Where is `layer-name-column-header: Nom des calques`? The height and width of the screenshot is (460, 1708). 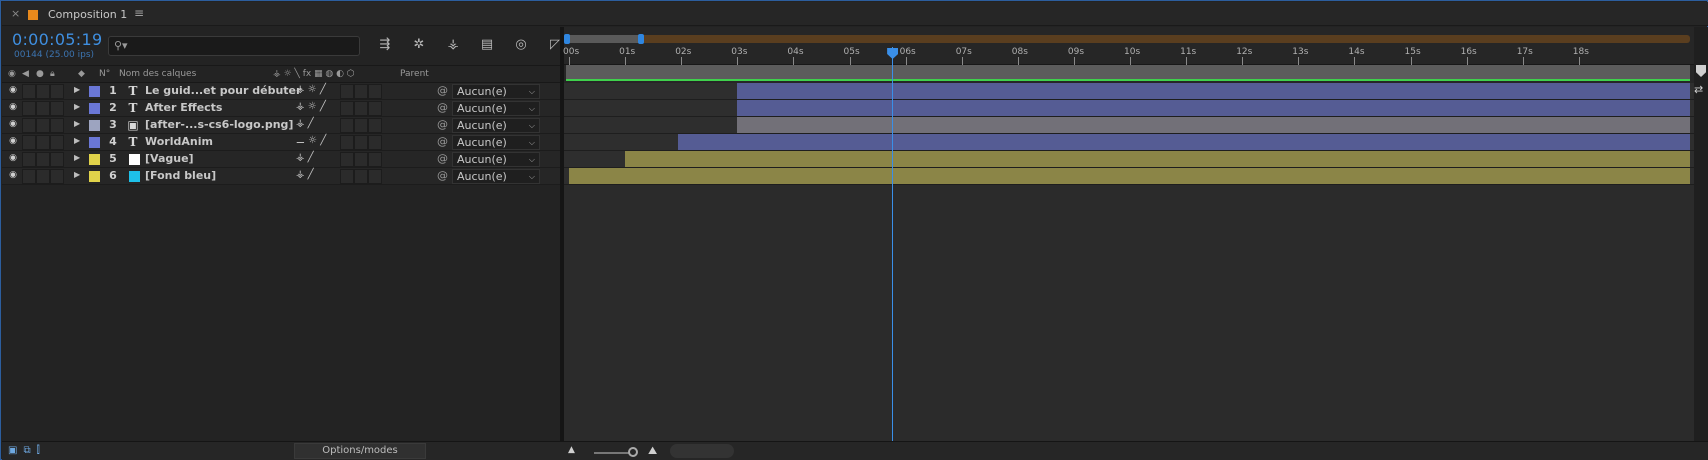
layer-name-column-header: Nom des calques is located at coordinates (157, 74).